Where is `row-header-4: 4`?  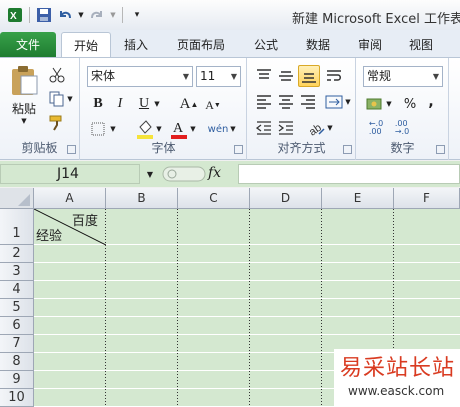 row-header-4: 4 is located at coordinates (17, 290).